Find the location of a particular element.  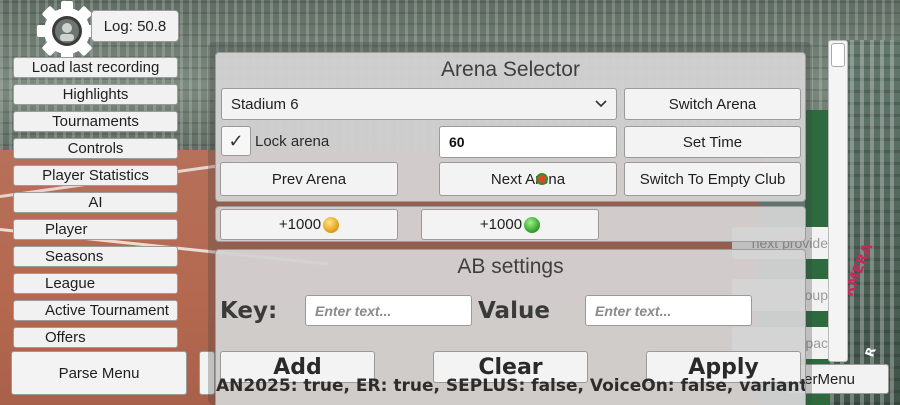

menu-item-ai: AI is located at coordinates (95, 202).